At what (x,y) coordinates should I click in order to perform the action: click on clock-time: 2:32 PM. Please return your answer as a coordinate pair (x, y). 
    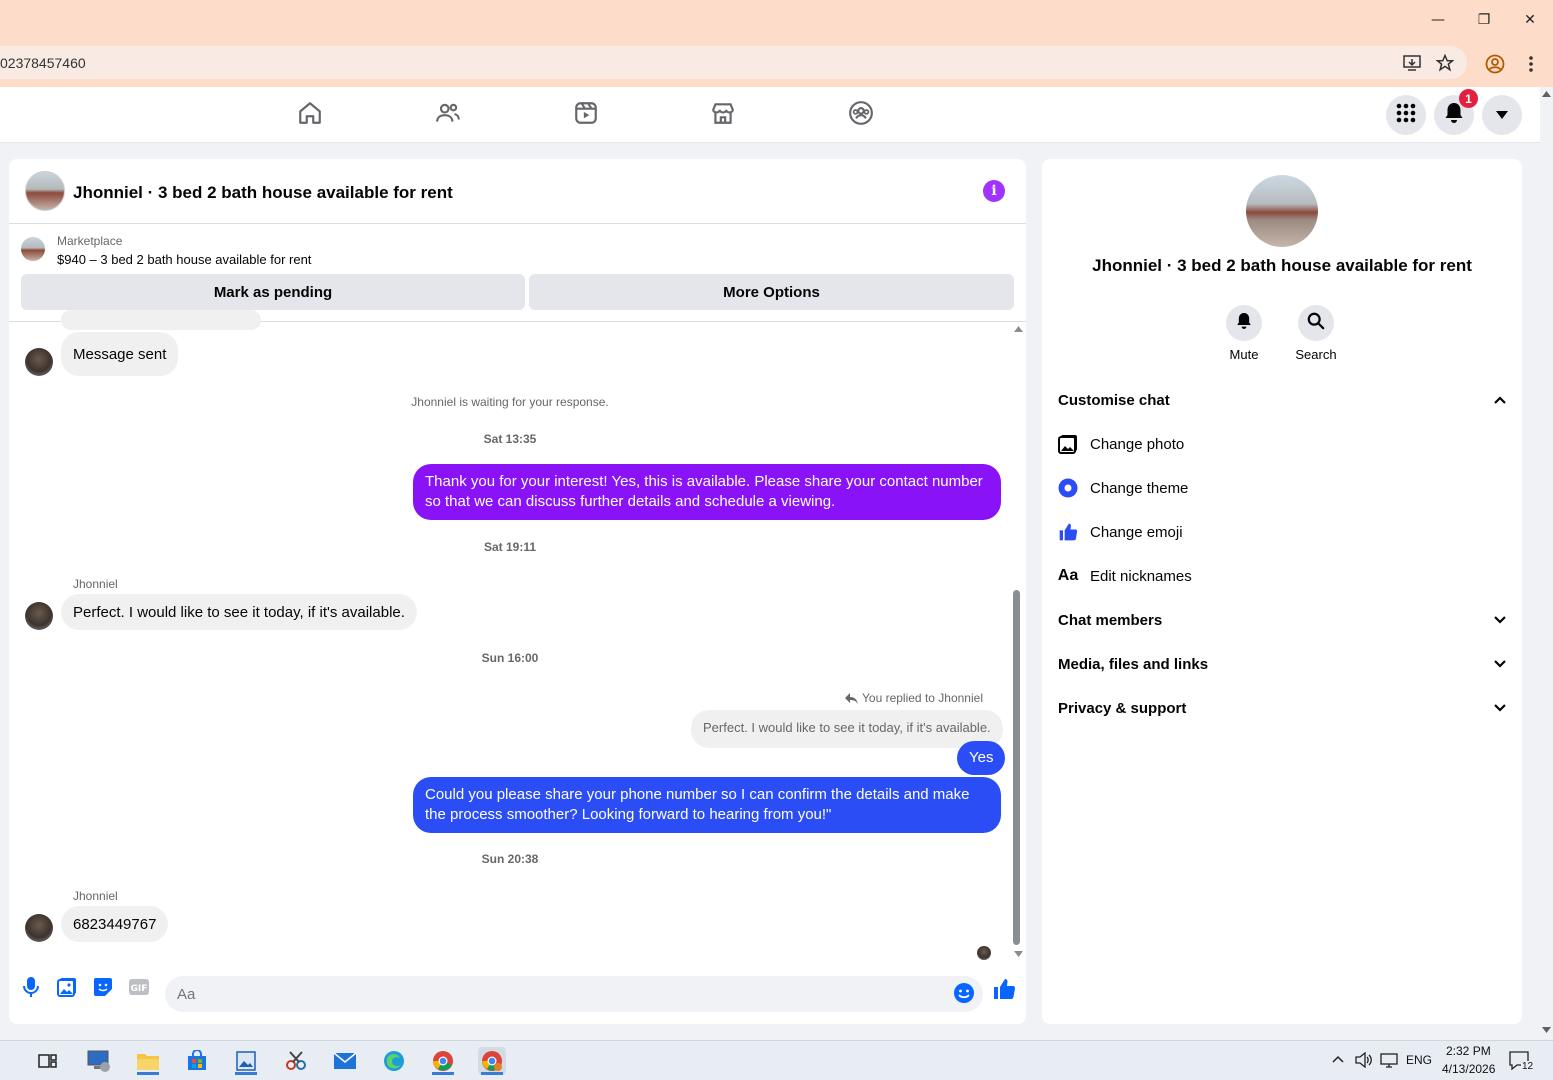
    Looking at the image, I should click on (1468, 1051).